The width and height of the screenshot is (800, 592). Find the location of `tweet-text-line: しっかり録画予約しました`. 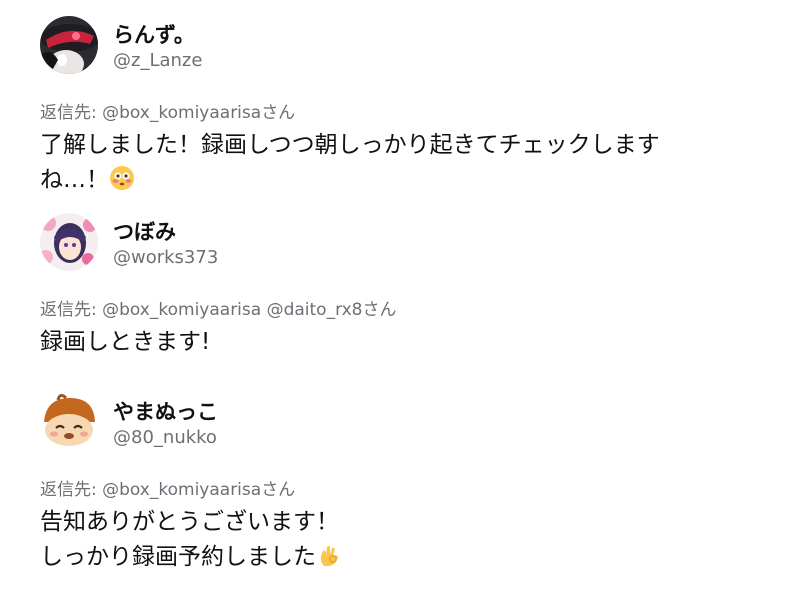

tweet-text-line: しっかり録画予約しました is located at coordinates (400, 557).